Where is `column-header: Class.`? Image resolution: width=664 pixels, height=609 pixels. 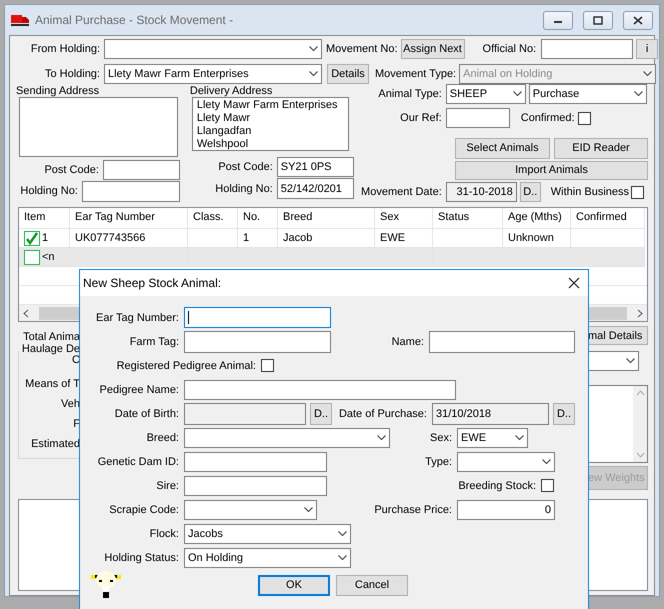
column-header: Class. is located at coordinates (213, 218).